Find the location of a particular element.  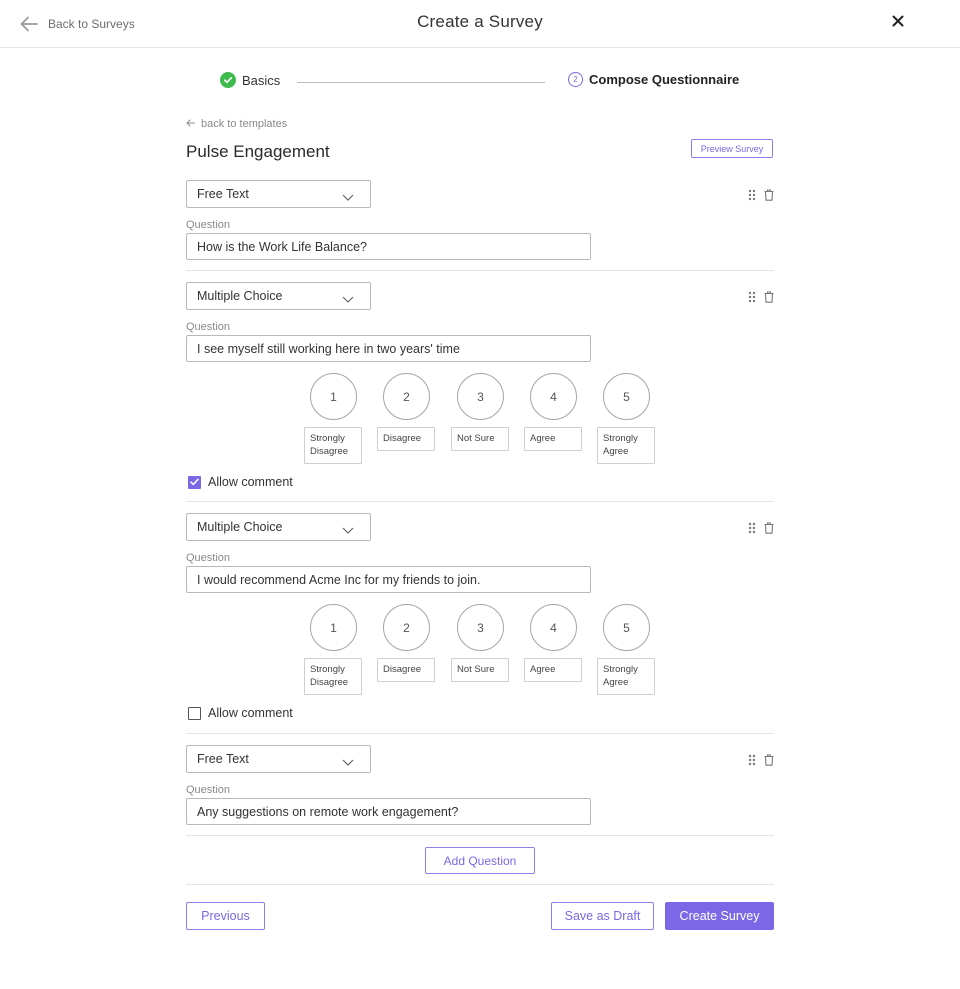

top-bar: Back to Surveys Create a Survey is located at coordinates (480, 24).